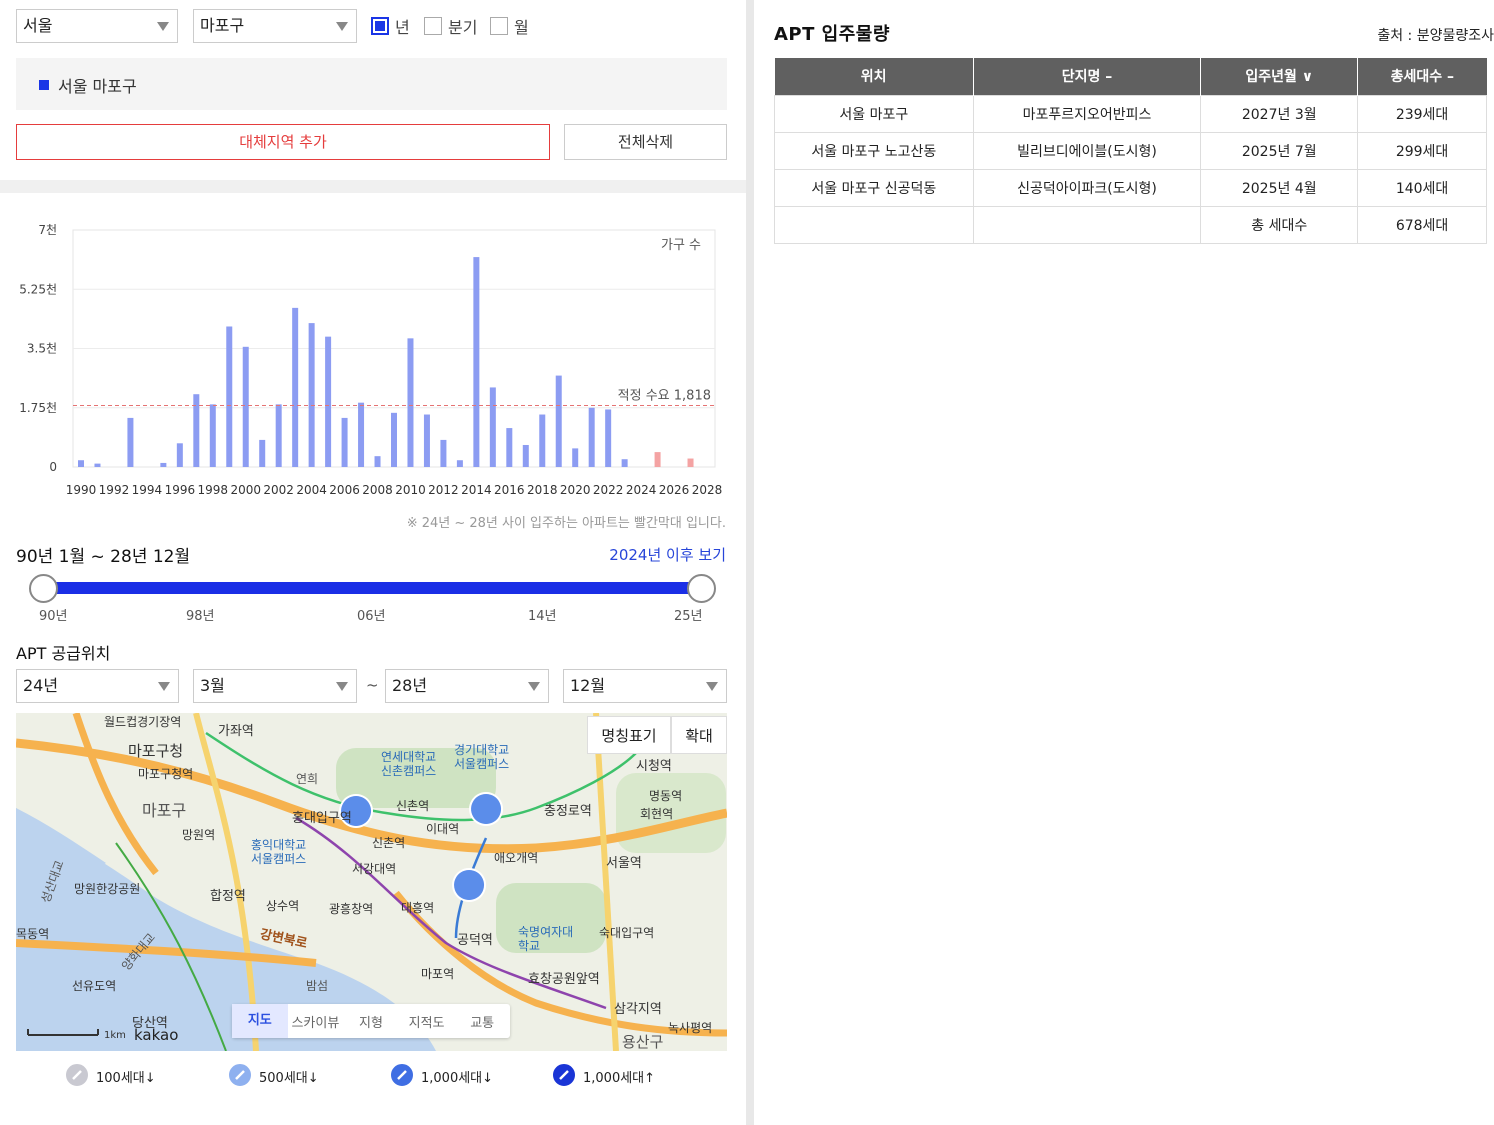 This screenshot has width=1494, height=1125. What do you see at coordinates (568, 811) in the screenshot?
I see `map-label: 충정로역` at bounding box center [568, 811].